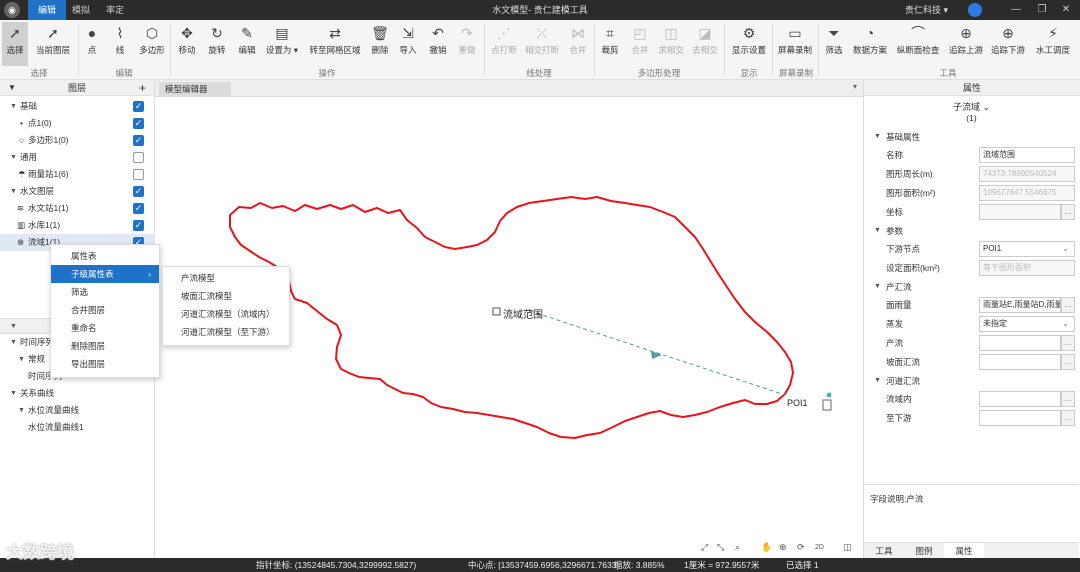  I want to click on fullscreen-icon: ⤡, so click(720, 547).